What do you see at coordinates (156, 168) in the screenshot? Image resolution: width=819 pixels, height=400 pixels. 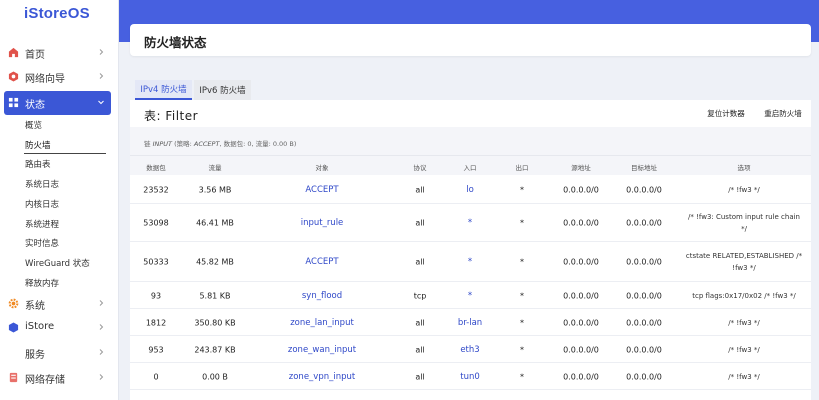 I see `column-header: 数据包` at bounding box center [156, 168].